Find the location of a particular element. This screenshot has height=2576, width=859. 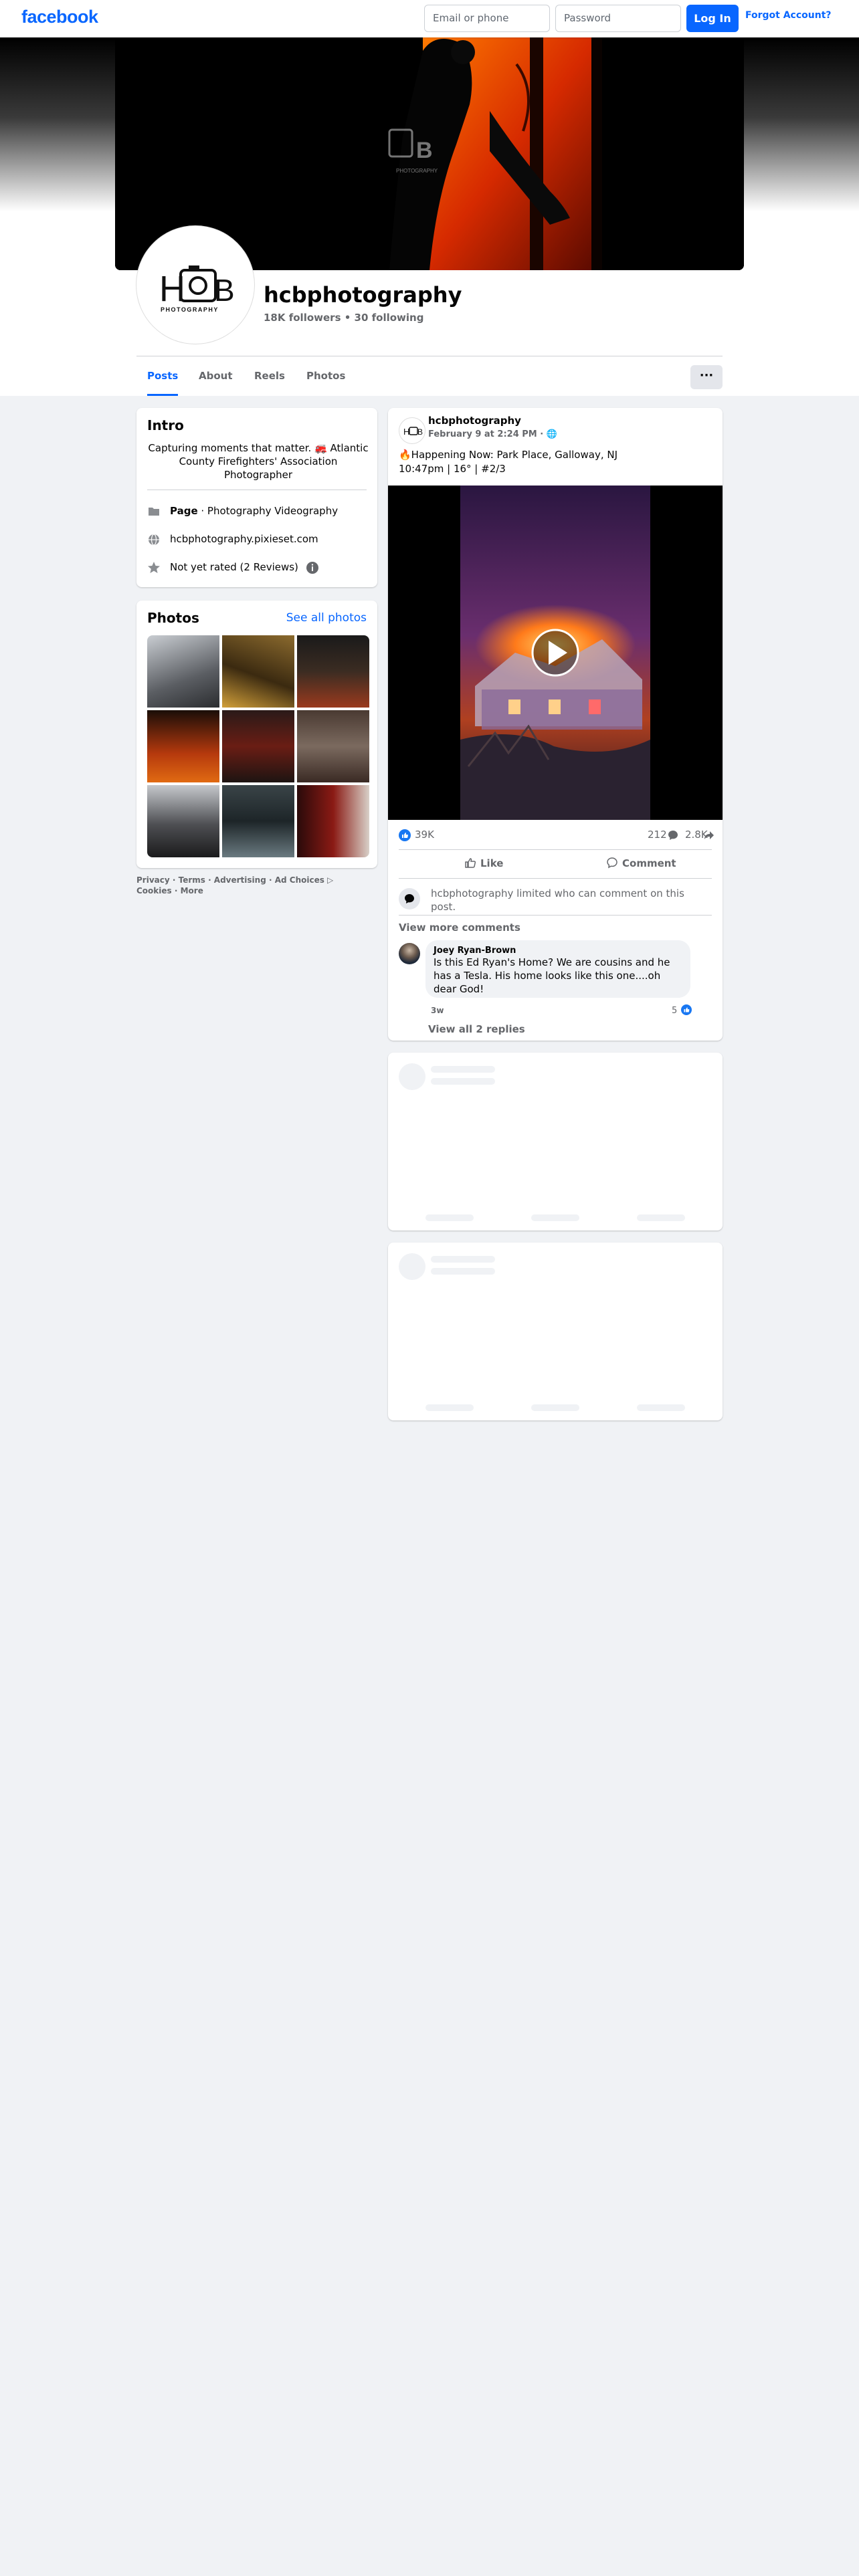

post-line-2: 10:47pm | 16° | #2/3 is located at coordinates (453, 469).